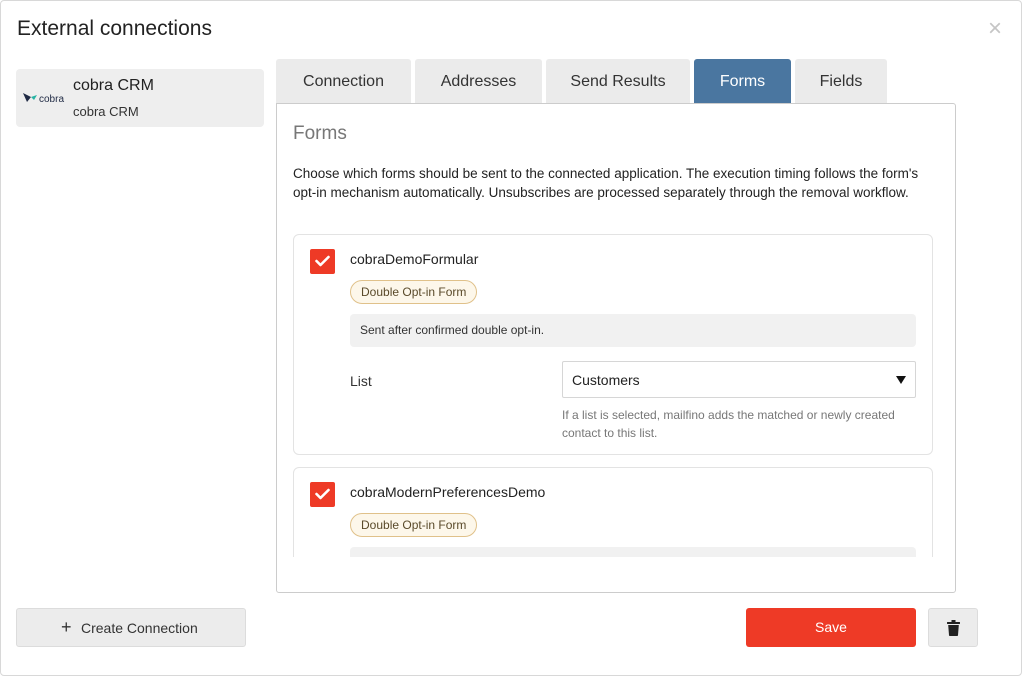 Image resolution: width=1022 pixels, height=676 pixels. Describe the element at coordinates (901, 380) in the screenshot. I see `caret-down-icon` at that location.